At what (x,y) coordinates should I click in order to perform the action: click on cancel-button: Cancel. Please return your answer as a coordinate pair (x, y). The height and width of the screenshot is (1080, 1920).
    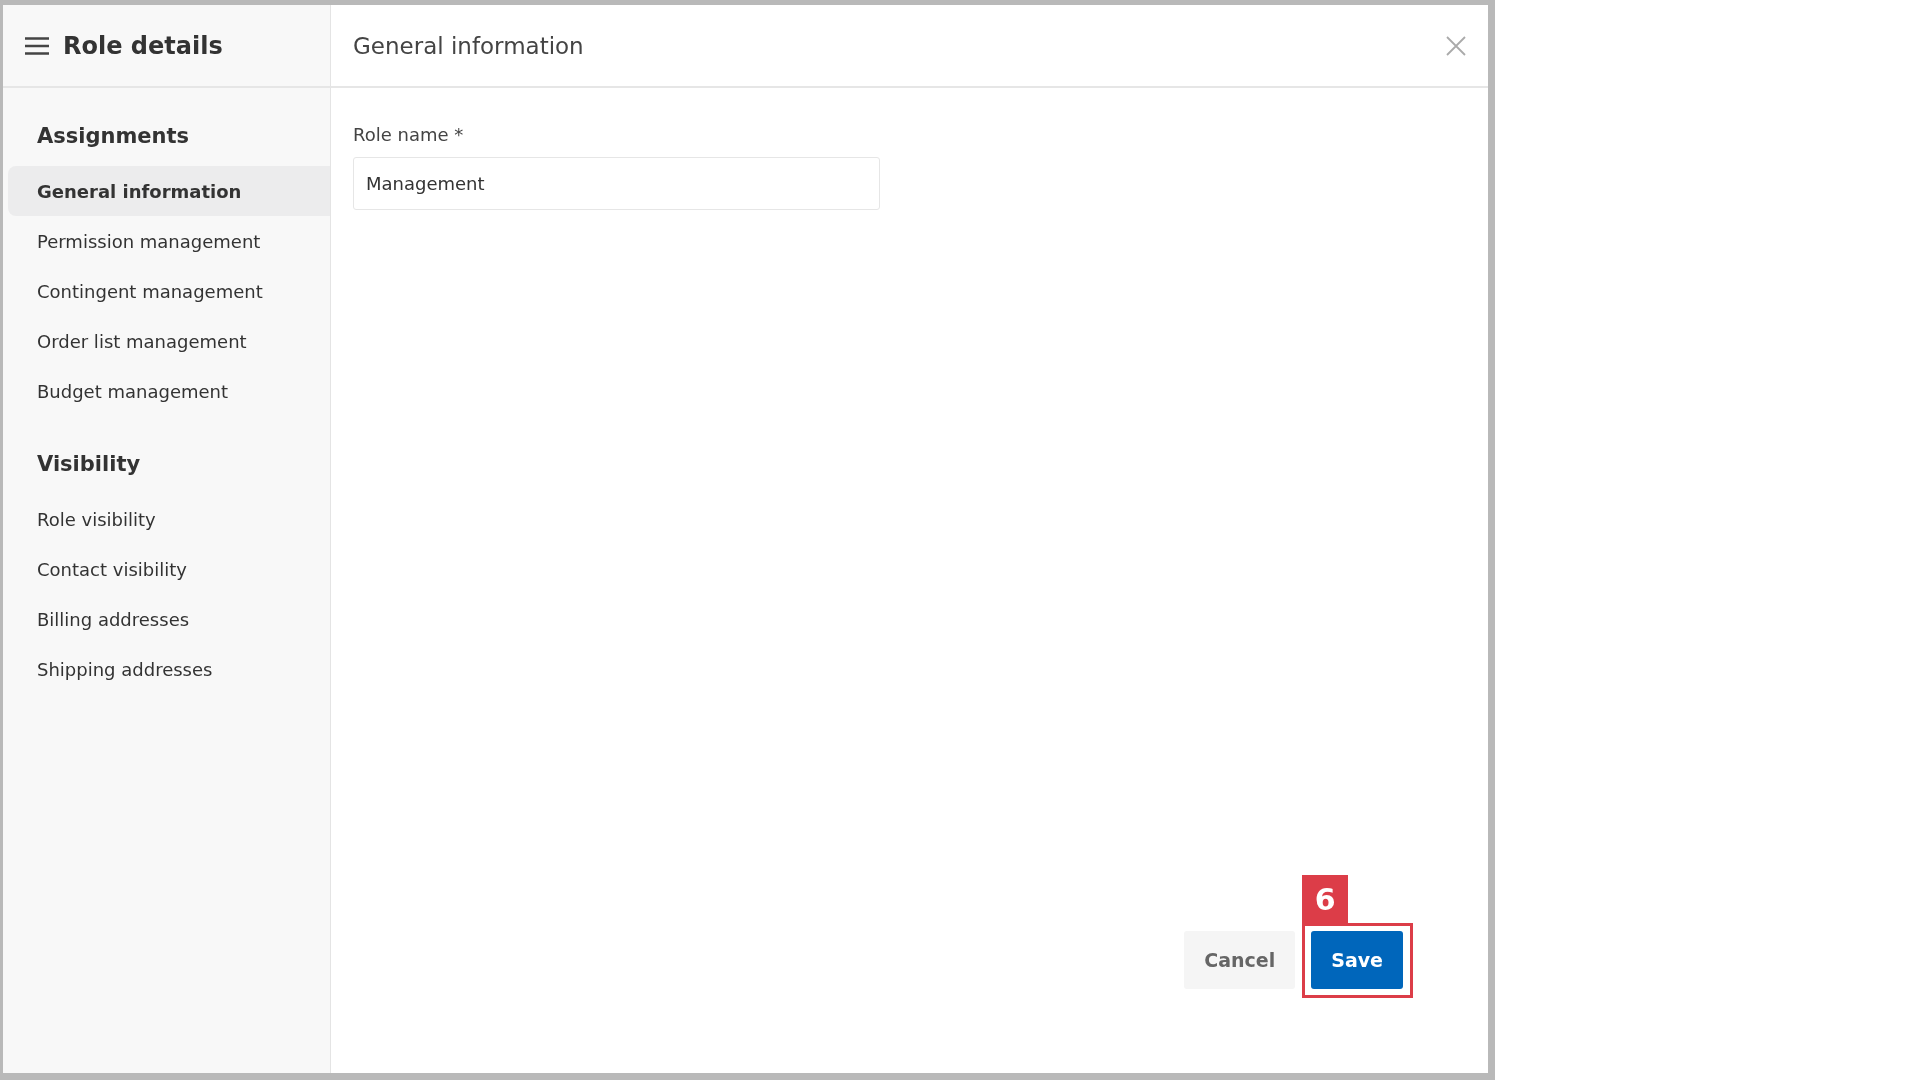
    Looking at the image, I should click on (1240, 960).